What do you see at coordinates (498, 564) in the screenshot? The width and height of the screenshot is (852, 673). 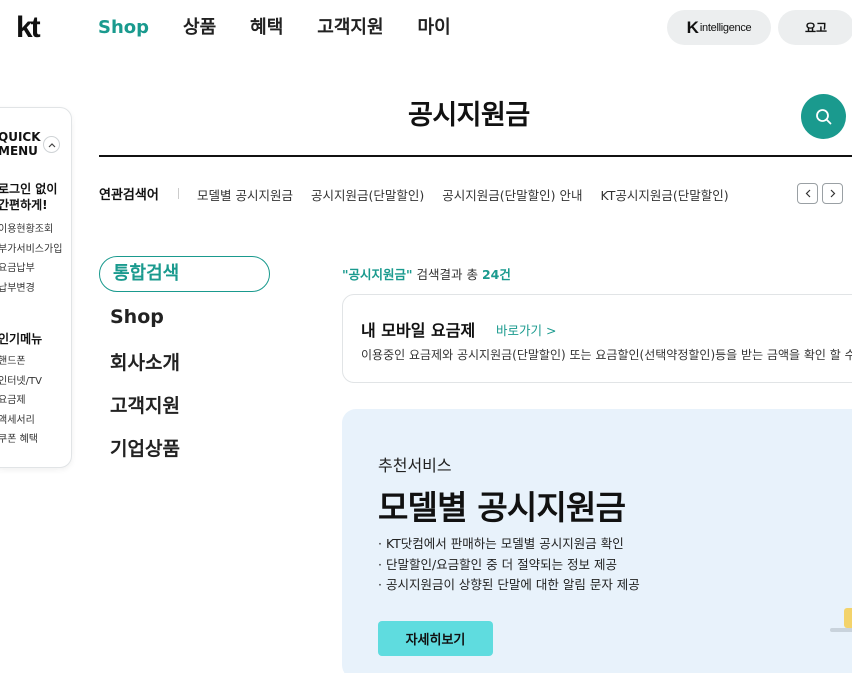 I see `banner-bullet: · 단말할인/요금할인 중 더 절약되는 정보 제공` at bounding box center [498, 564].